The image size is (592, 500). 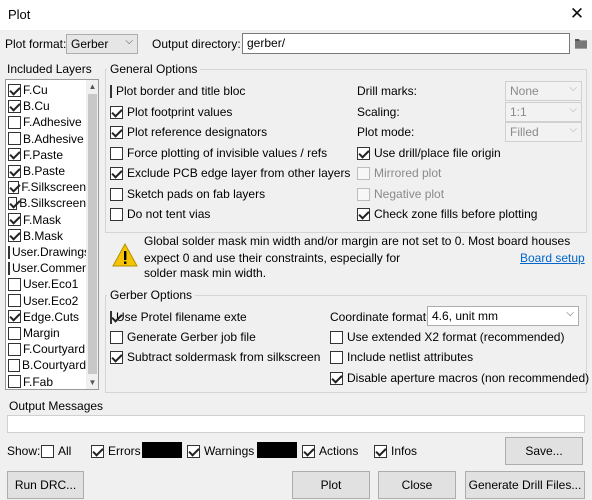 I want to click on layer-item: F.Mask, so click(x=47, y=220).